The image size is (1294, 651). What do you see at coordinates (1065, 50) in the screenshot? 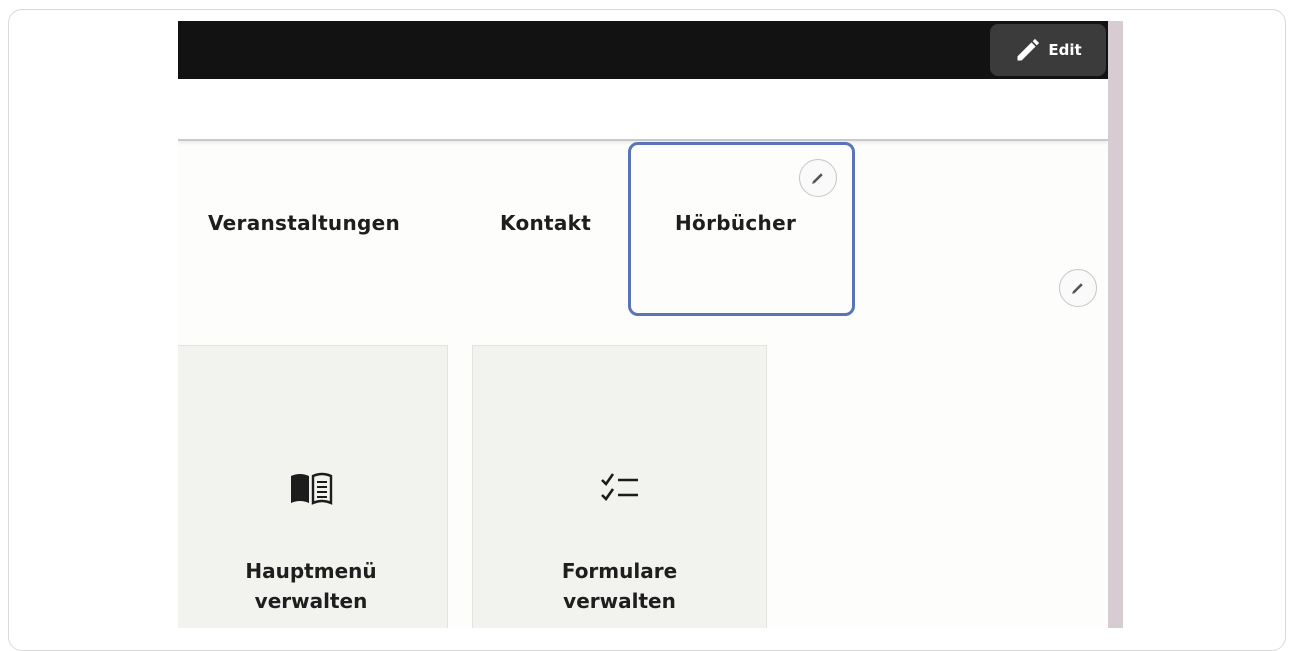
I see `edit-button-label: Edit` at bounding box center [1065, 50].